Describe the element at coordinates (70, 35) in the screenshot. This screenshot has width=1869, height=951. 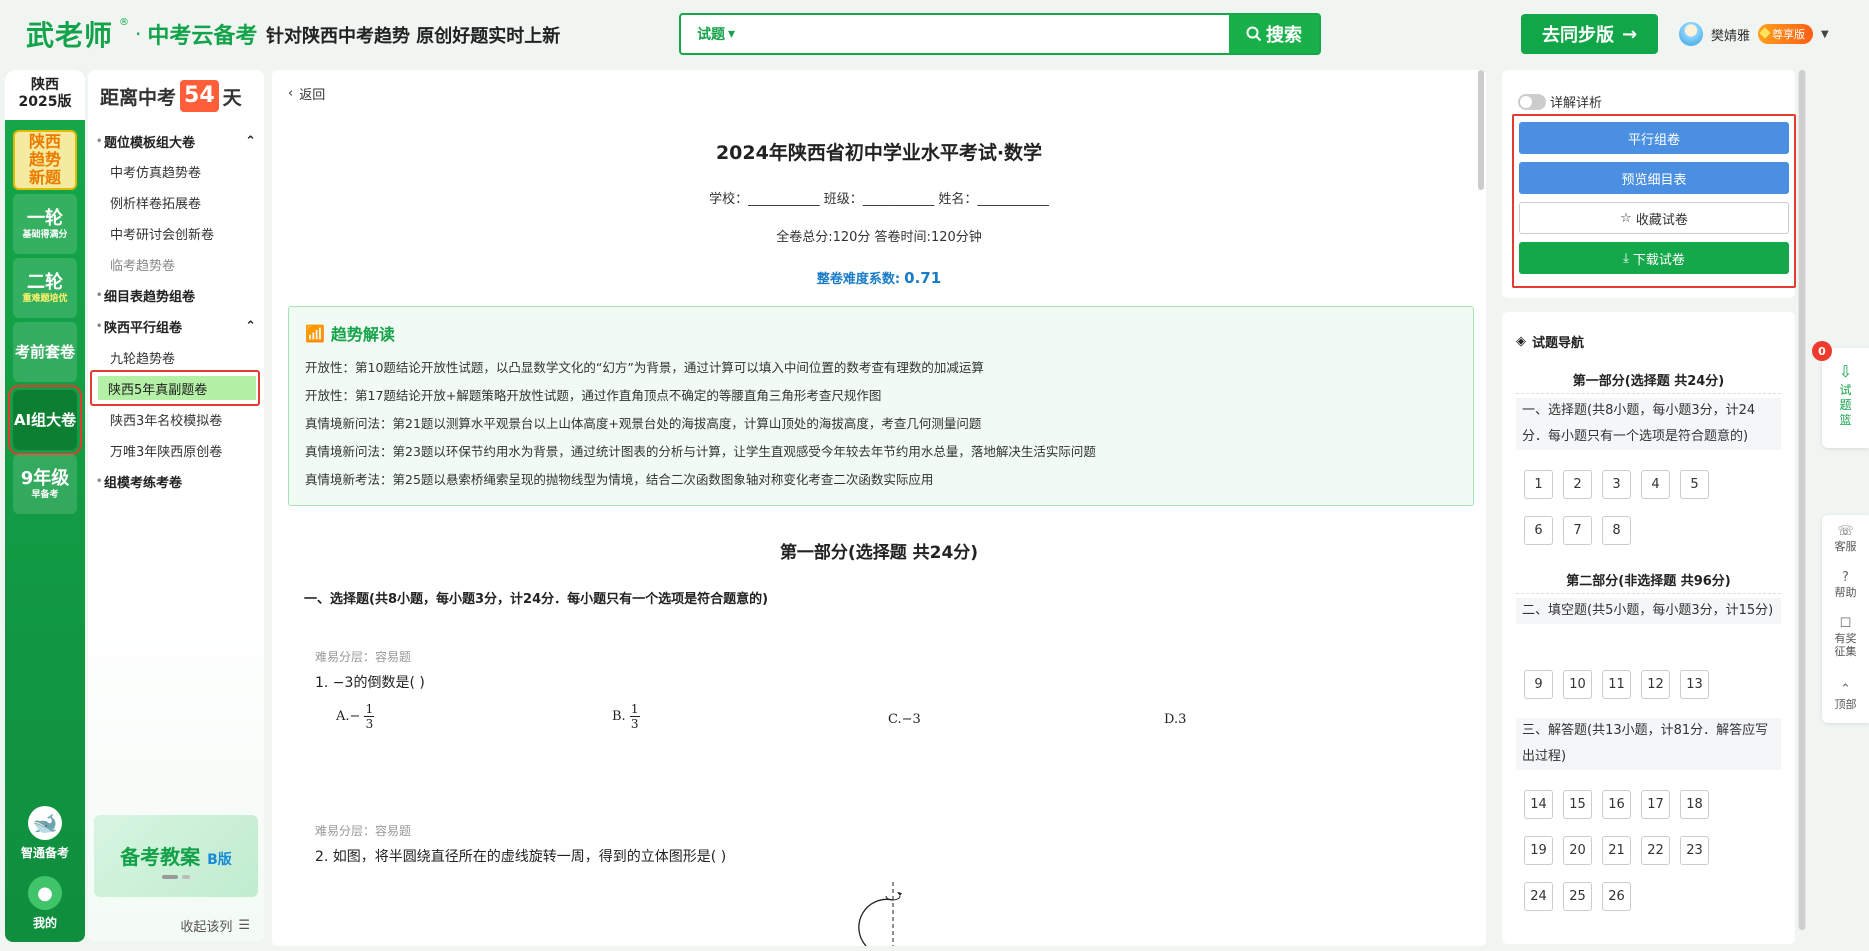
I see `logo-text: 武老师` at that location.